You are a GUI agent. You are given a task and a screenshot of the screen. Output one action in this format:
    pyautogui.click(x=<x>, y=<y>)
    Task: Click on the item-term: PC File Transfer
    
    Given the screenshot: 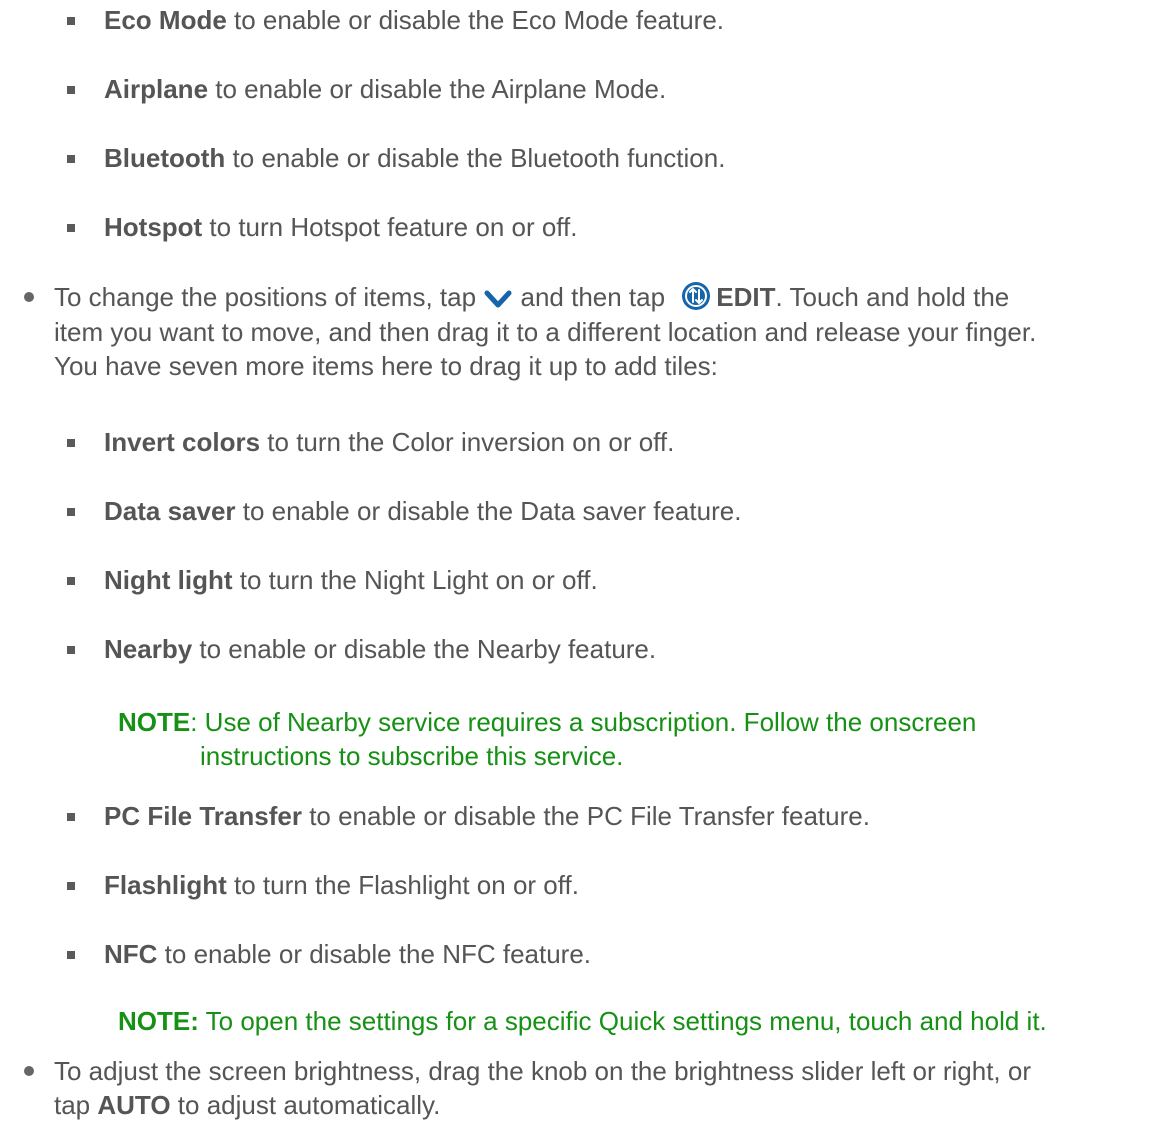 What is the action you would take?
    pyautogui.click(x=203, y=816)
    